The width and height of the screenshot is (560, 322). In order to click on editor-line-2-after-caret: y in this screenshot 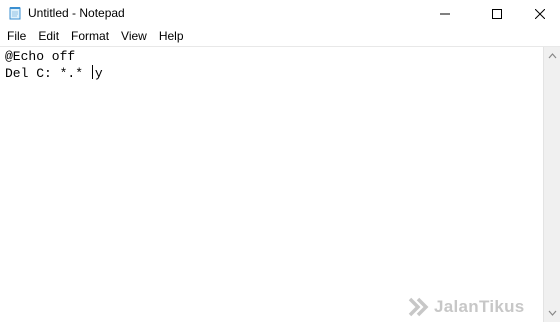, I will do `click(98, 73)`.